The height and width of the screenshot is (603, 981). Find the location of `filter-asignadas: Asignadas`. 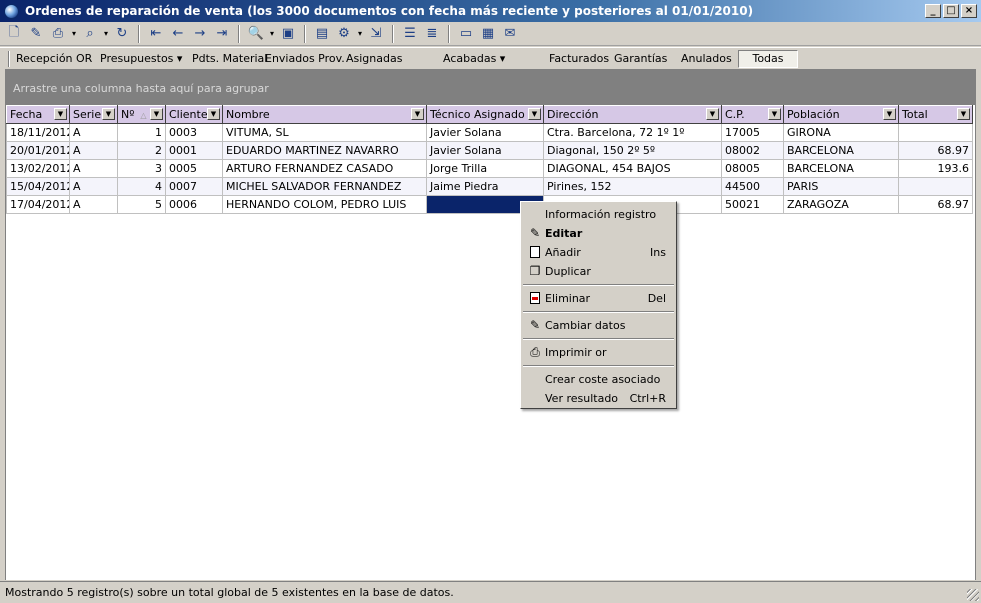

filter-asignadas: Asignadas is located at coordinates (374, 59).